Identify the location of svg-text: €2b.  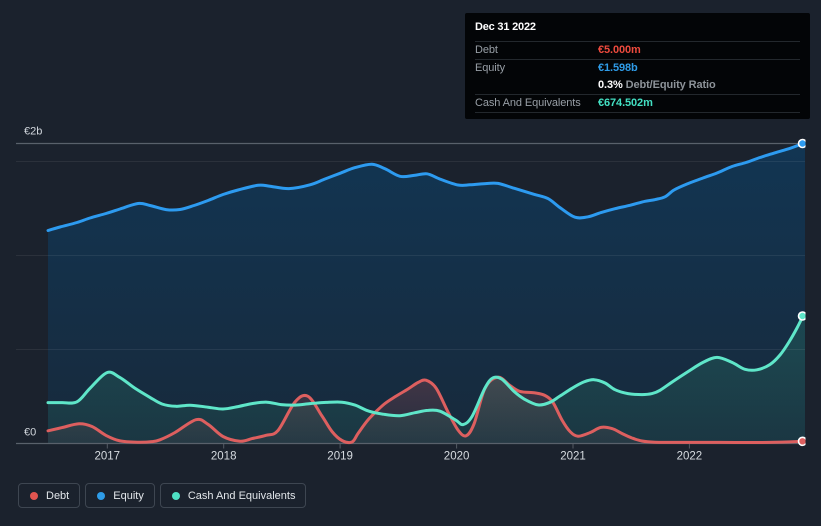
(33, 132).